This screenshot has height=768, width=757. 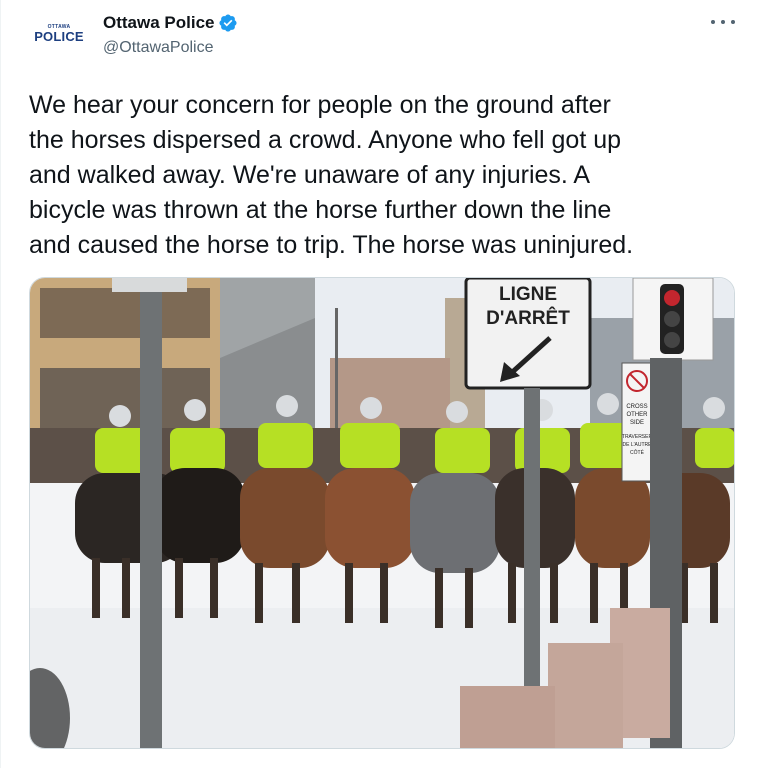 I want to click on sign-small-line1: CROSS, so click(x=636, y=407).